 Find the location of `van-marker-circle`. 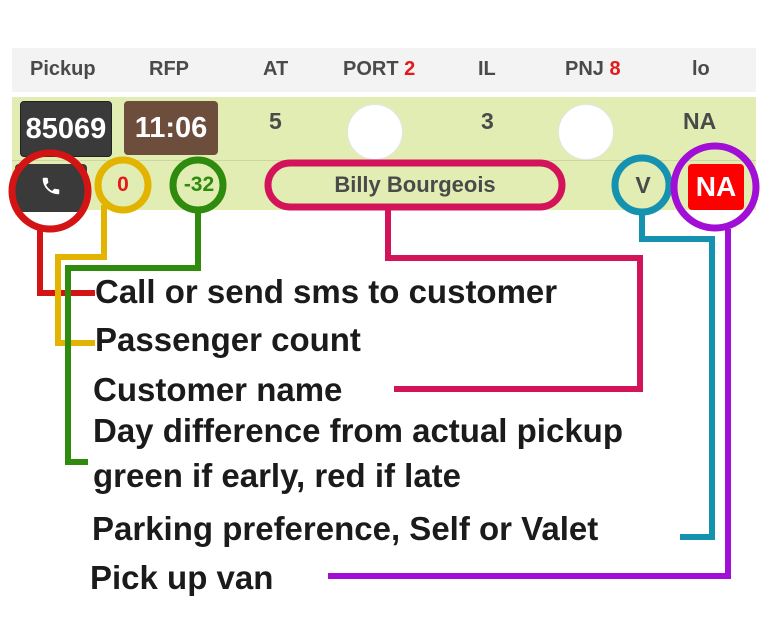

van-marker-circle is located at coordinates (715, 187).